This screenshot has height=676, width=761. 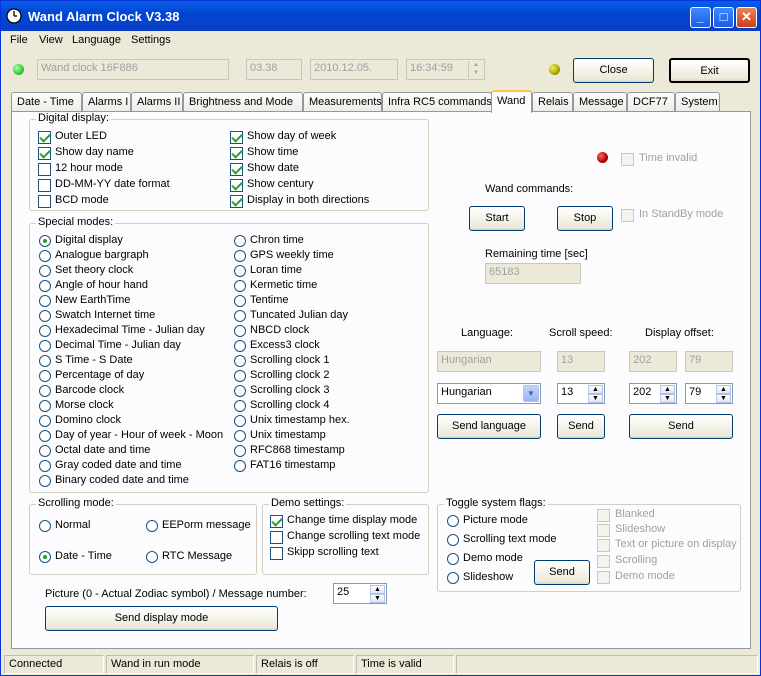 What do you see at coordinates (44, 201) in the screenshot?
I see `chk-bcd-mode` at bounding box center [44, 201].